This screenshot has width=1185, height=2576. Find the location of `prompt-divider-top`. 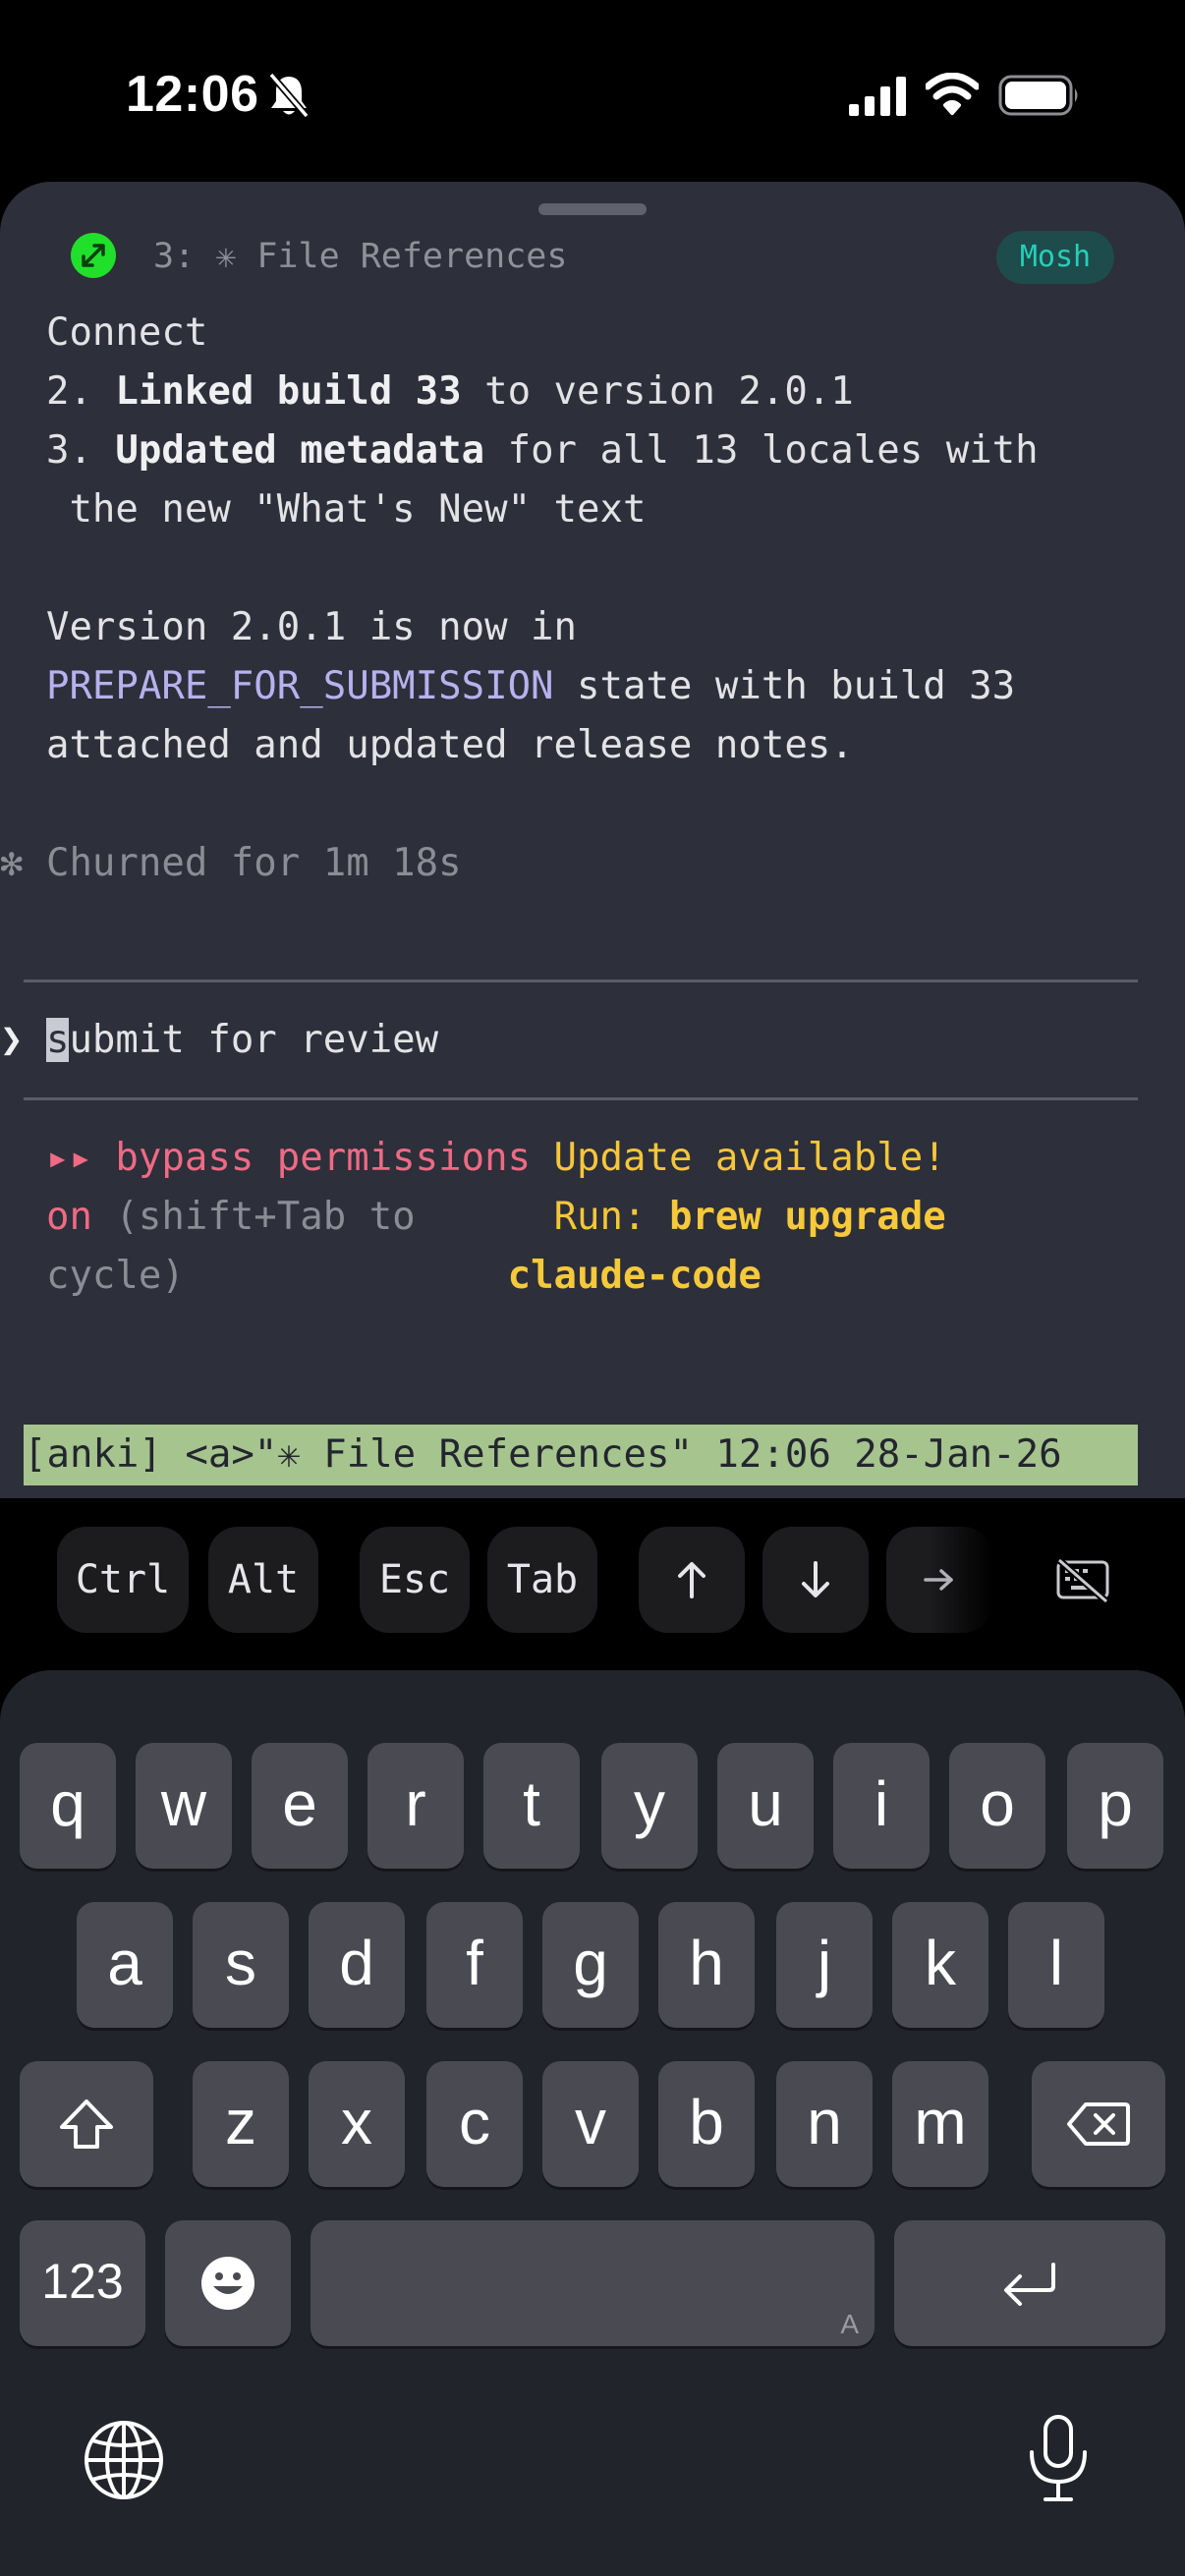

prompt-divider-top is located at coordinates (581, 981).